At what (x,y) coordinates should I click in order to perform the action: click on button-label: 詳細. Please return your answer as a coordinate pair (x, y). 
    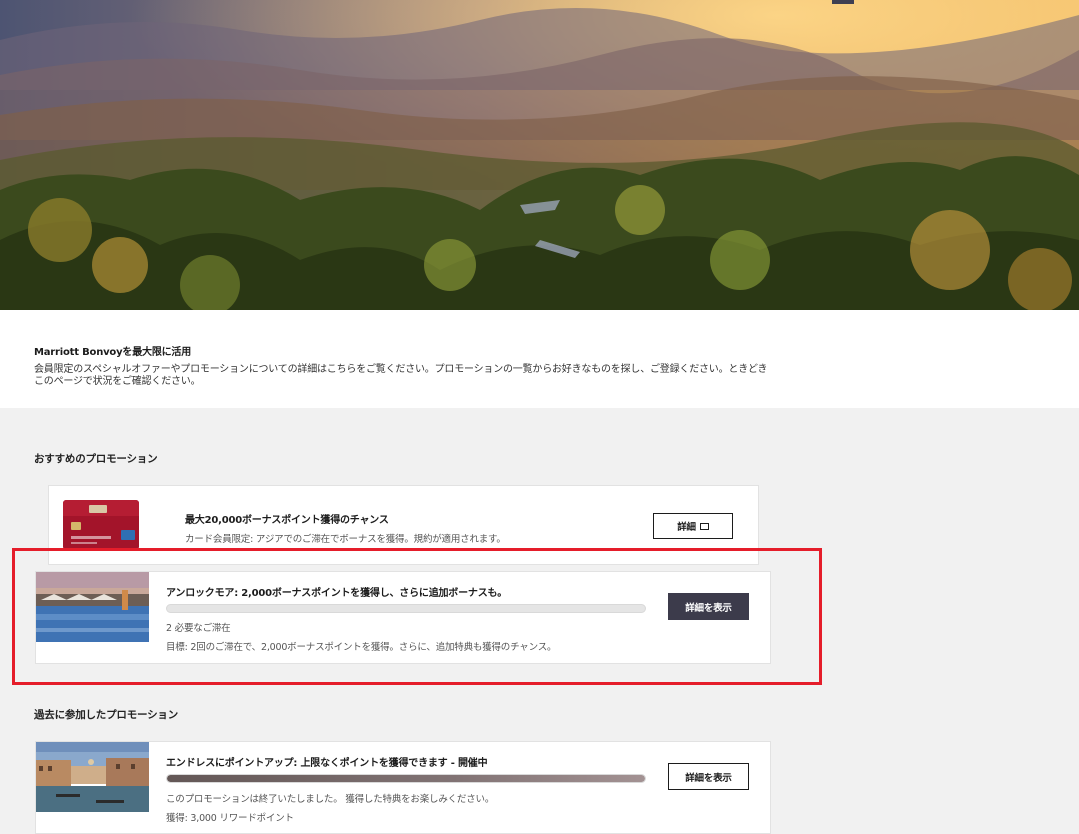
    Looking at the image, I should click on (686, 527).